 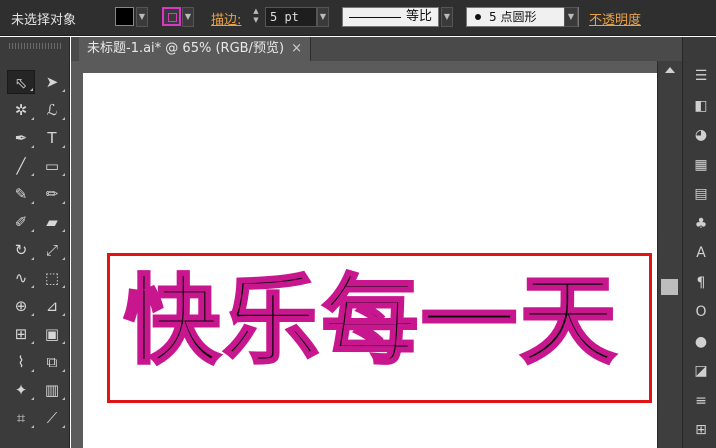 What do you see at coordinates (21, 194) in the screenshot?
I see `paintbrush-tool-icon: ✎` at bounding box center [21, 194].